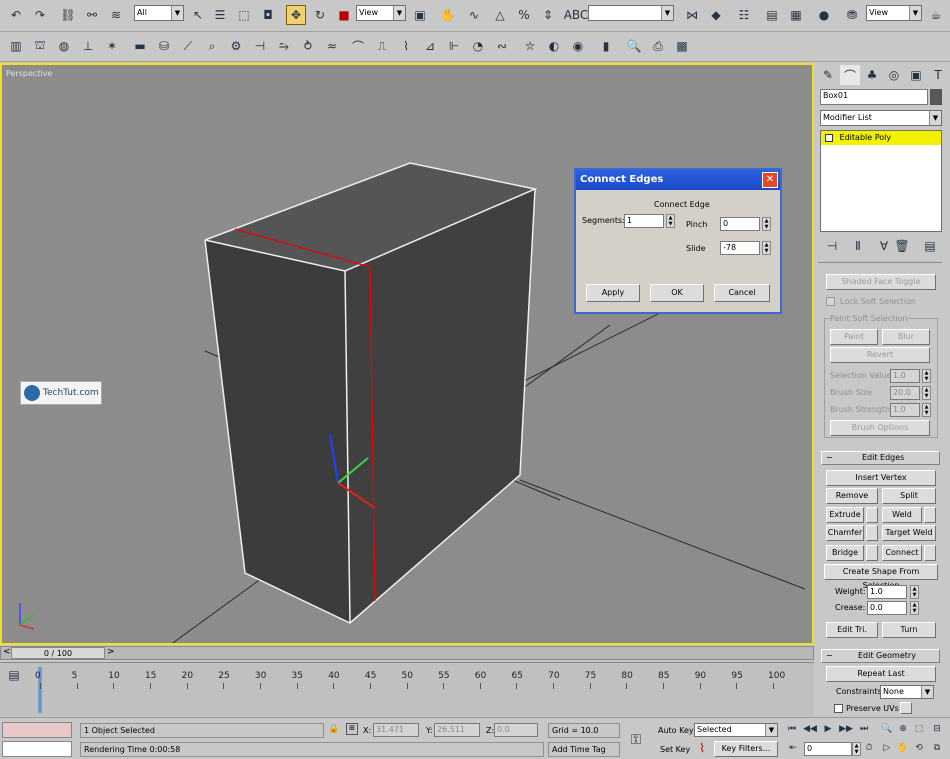  What do you see at coordinates (658, 46) in the screenshot?
I see `camera-icon: ⎙` at bounding box center [658, 46].